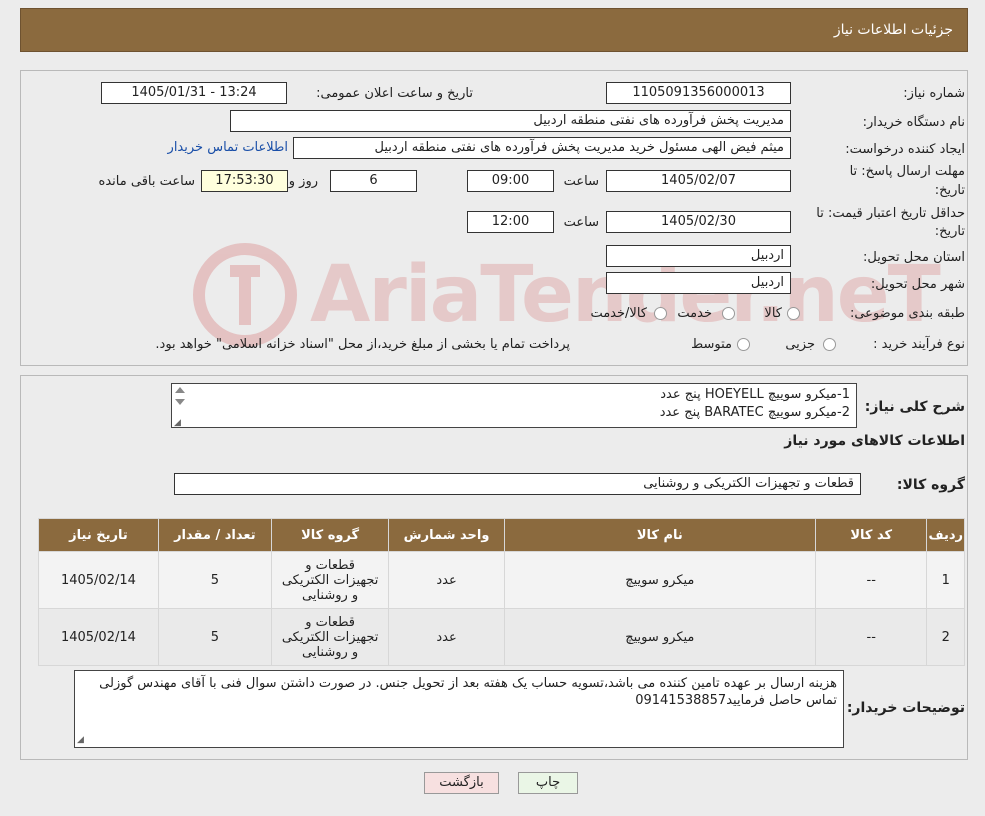 The width and height of the screenshot is (985, 816). Describe the element at coordinates (743, 344) in the screenshot. I see `process-radio-medium` at that location.